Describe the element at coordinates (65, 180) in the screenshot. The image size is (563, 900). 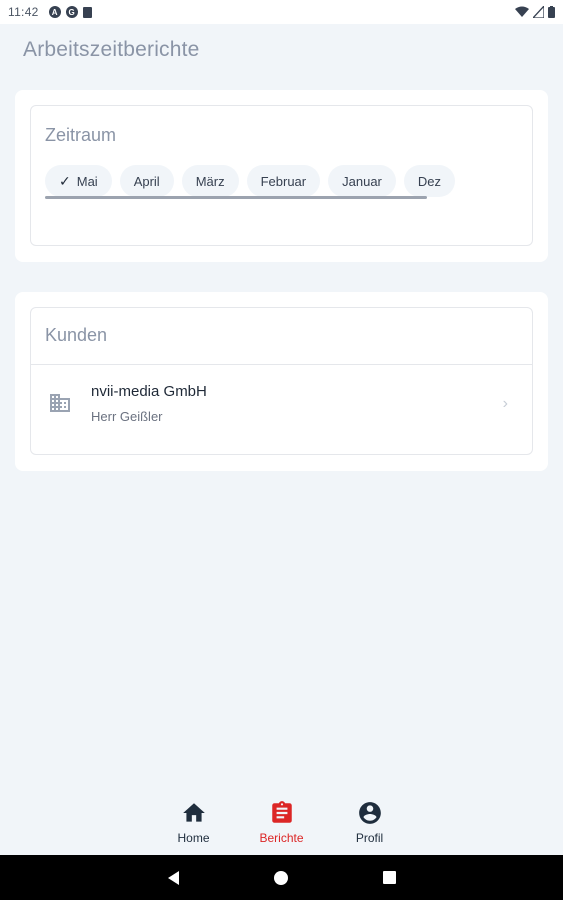
I see `check-icon: ✓` at that location.